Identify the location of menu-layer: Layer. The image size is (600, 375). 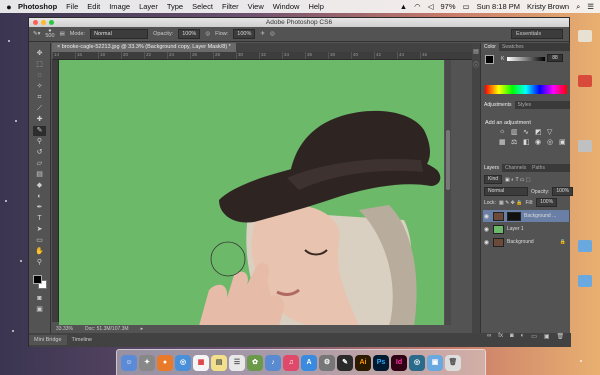
(148, 6).